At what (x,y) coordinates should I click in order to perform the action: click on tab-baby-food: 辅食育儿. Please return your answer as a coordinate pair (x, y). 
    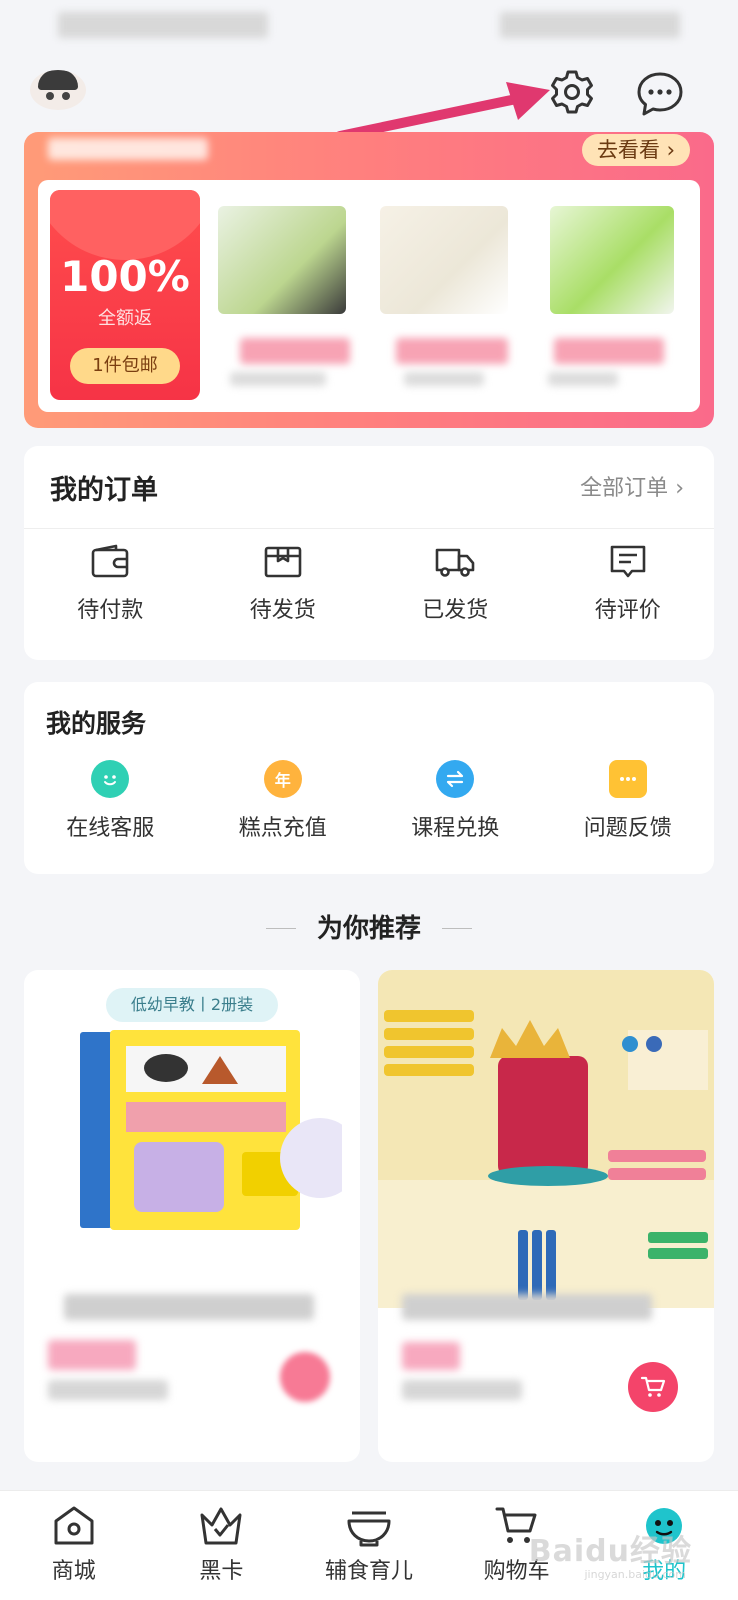
    Looking at the image, I should click on (369, 1545).